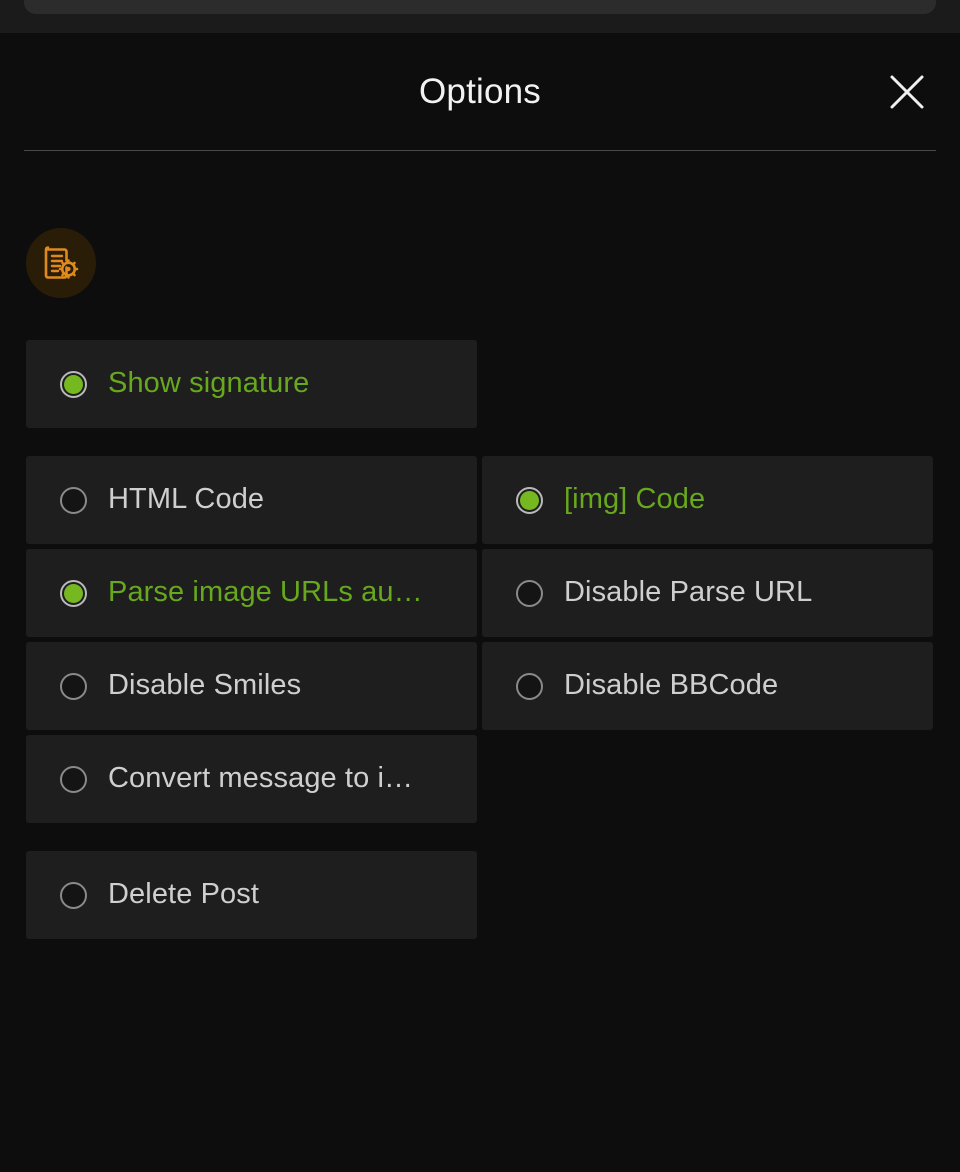 This screenshot has height=1172, width=960. I want to click on option-delete-post: Delete Post, so click(251, 895).